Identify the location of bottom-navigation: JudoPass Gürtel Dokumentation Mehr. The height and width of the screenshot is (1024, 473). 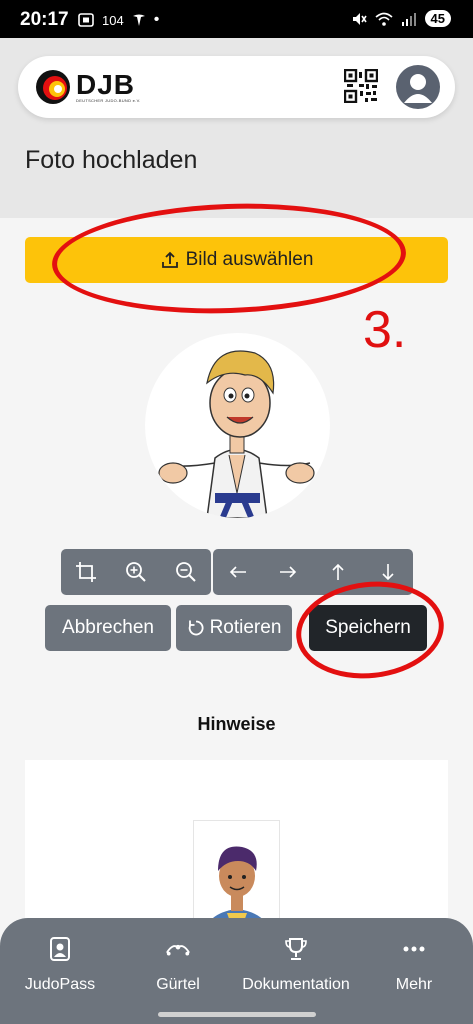
(236, 971).